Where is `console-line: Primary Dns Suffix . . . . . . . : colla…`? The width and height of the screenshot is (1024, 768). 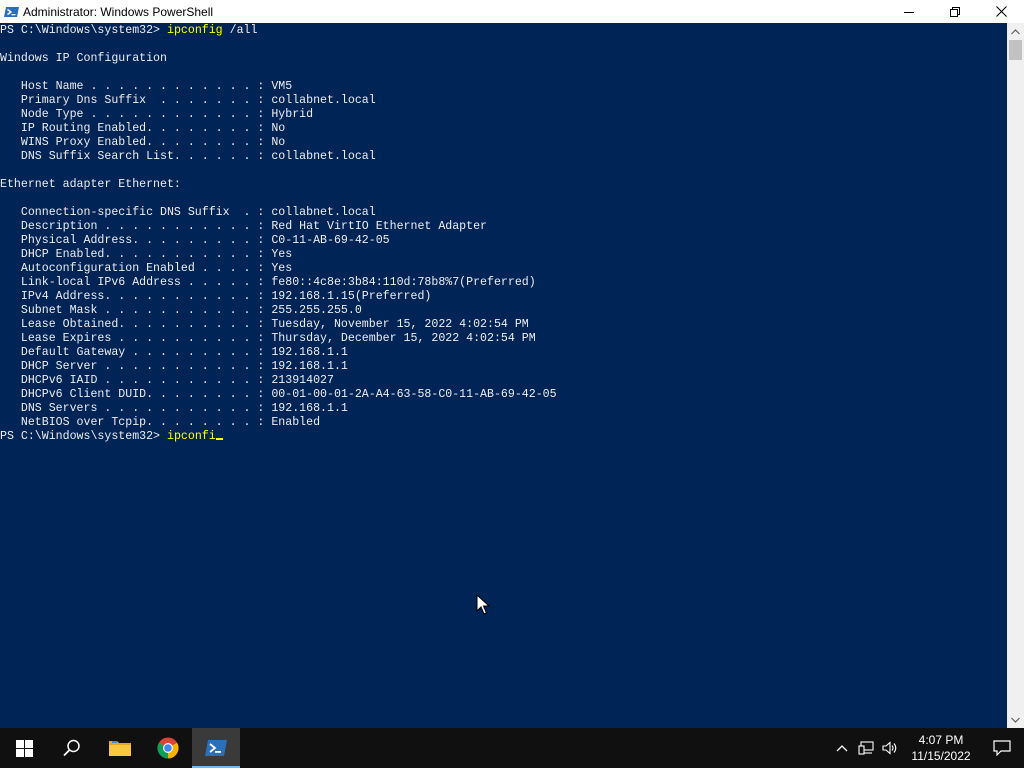 console-line: Primary Dns Suffix . . . . . . . : colla… is located at coordinates (188, 100).